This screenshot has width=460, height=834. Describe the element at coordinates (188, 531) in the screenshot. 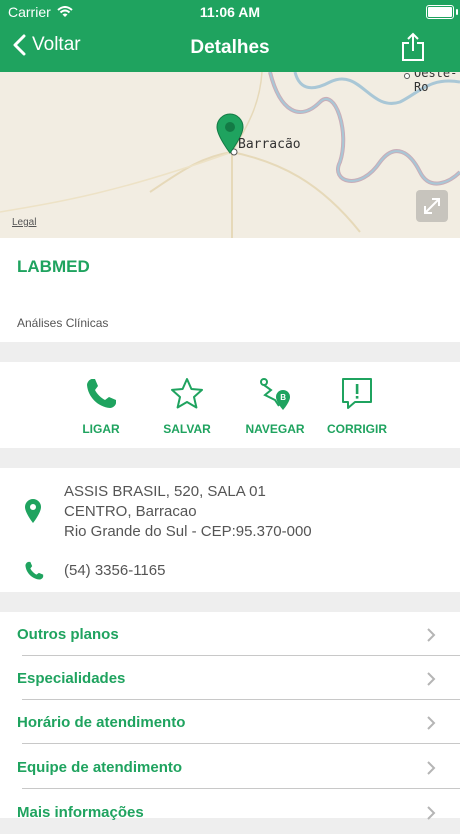

I see `address-line-3: Rio Grande do Sul - CEP:95.370-000` at that location.